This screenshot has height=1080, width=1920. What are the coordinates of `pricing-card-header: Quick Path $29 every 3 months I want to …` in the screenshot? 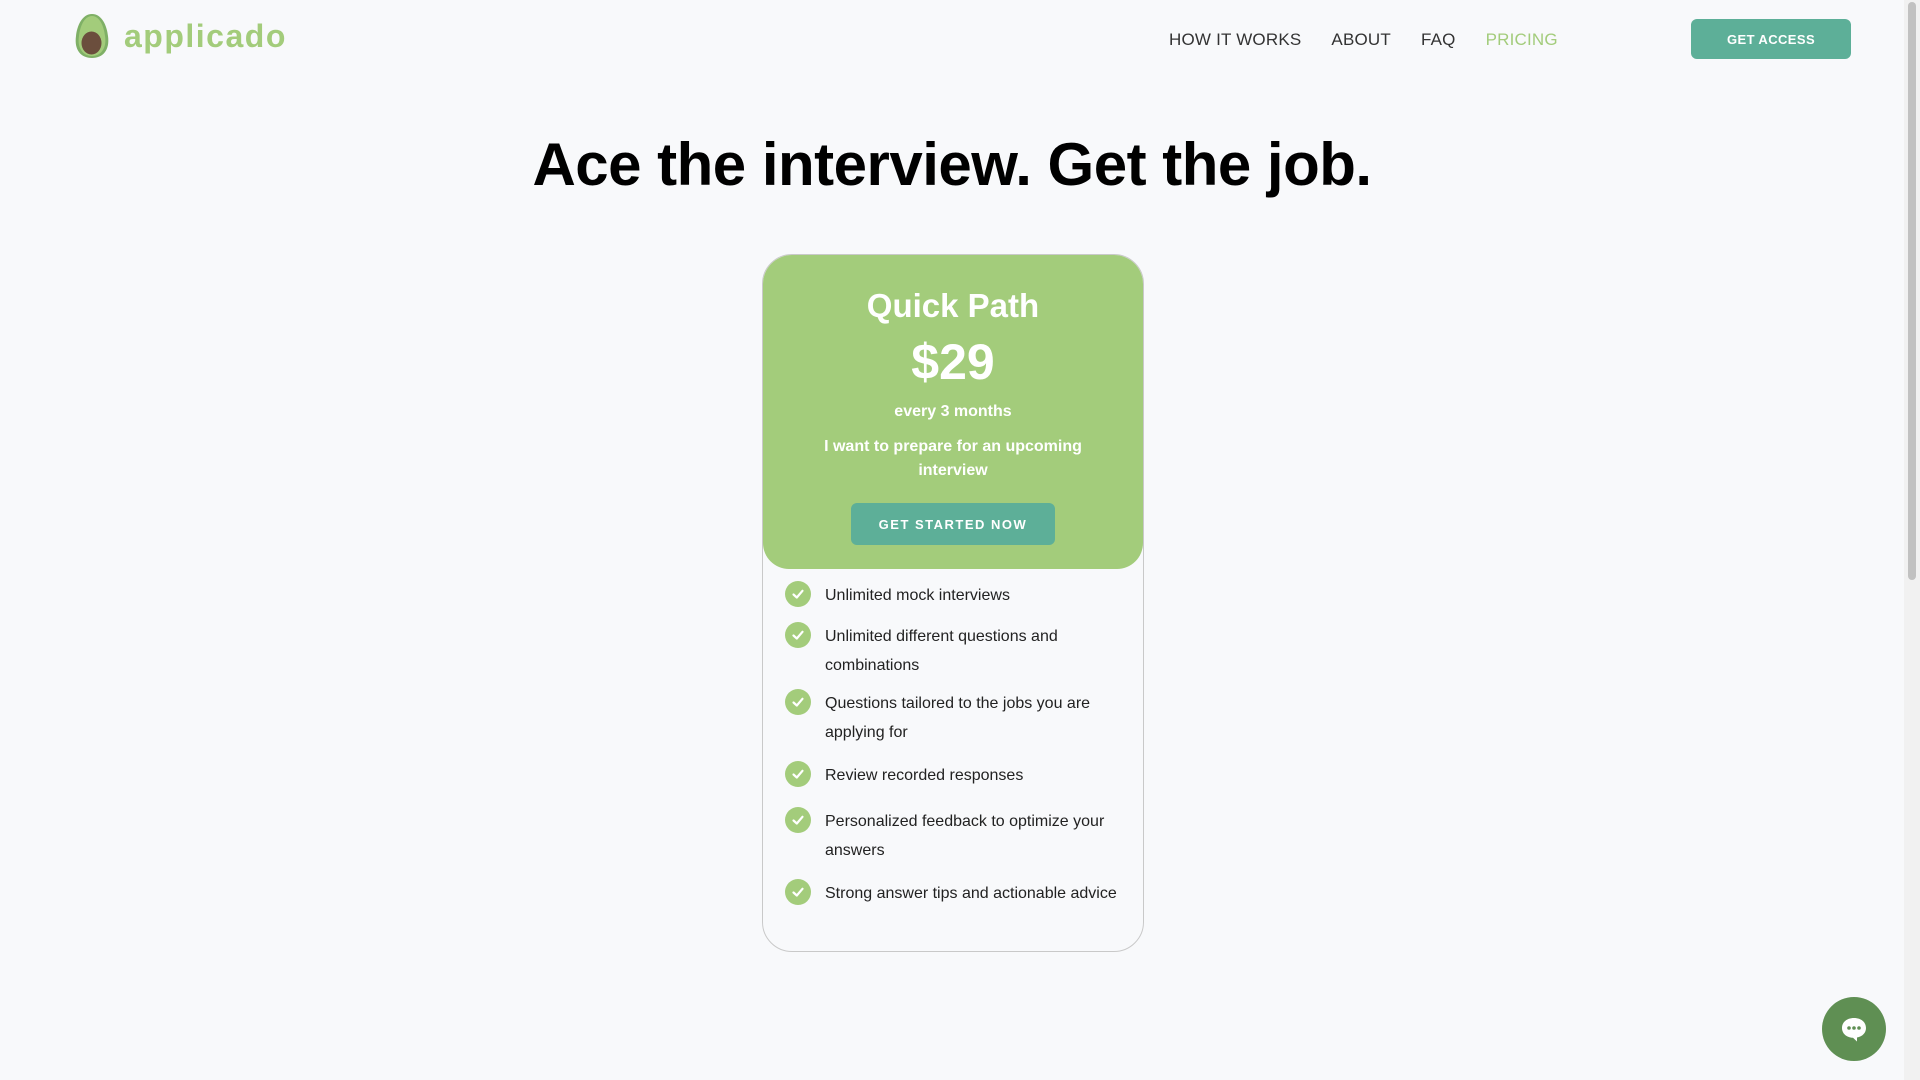 It's located at (953, 412).